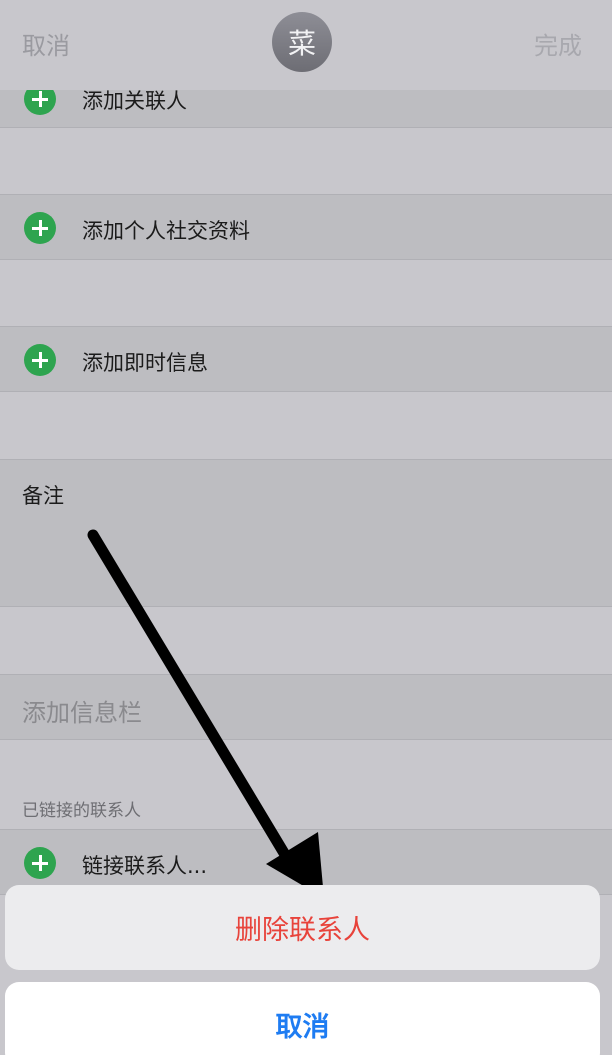  I want to click on add-field-label: 添加信息栏, so click(82, 713).